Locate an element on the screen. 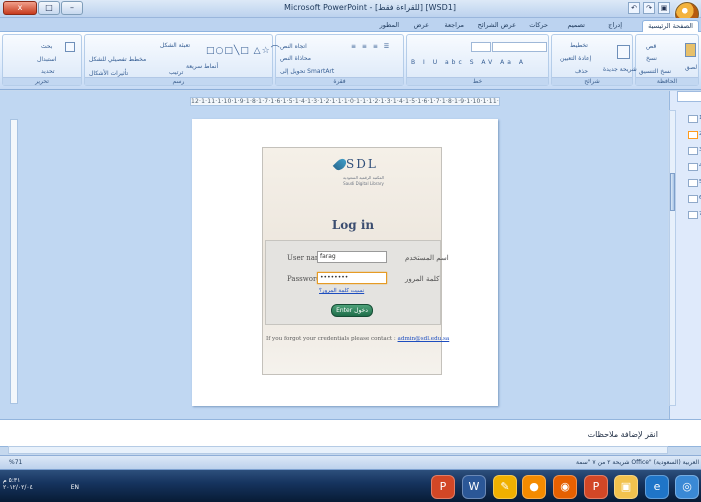  new-slide-label: شريحة جديدة is located at coordinates (620, 69).